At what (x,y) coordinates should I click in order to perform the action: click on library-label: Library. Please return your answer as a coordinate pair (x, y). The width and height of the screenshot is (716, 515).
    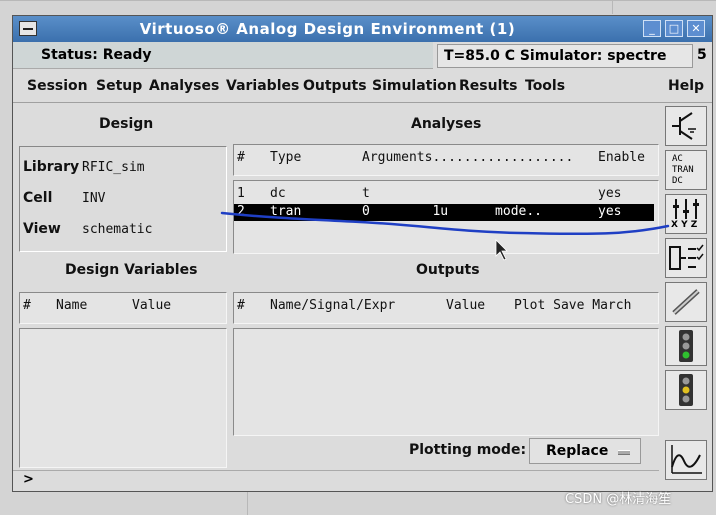
    Looking at the image, I should click on (51, 167).